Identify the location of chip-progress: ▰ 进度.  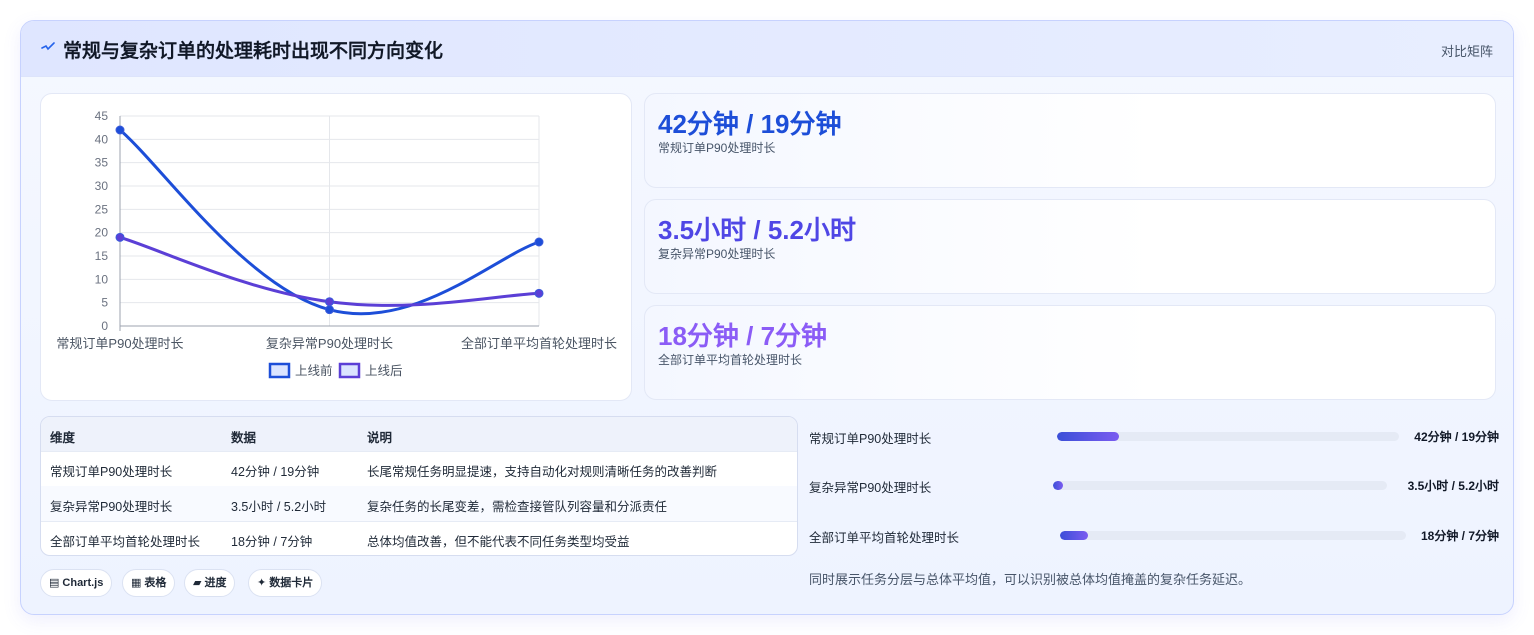
(210, 583).